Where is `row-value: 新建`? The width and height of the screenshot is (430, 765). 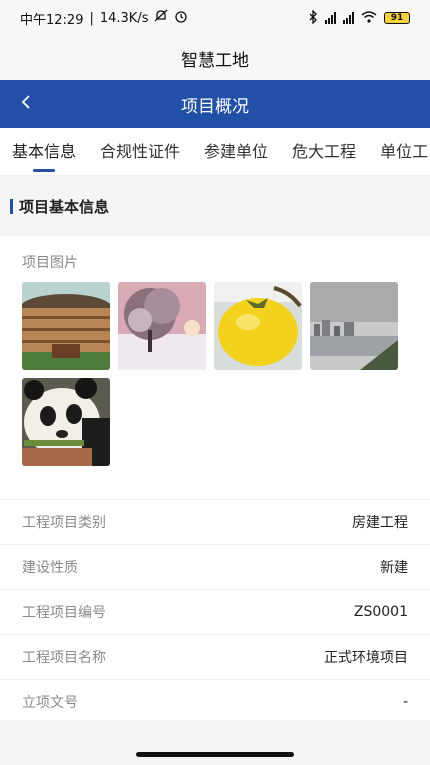 row-value: 新建 is located at coordinates (394, 568).